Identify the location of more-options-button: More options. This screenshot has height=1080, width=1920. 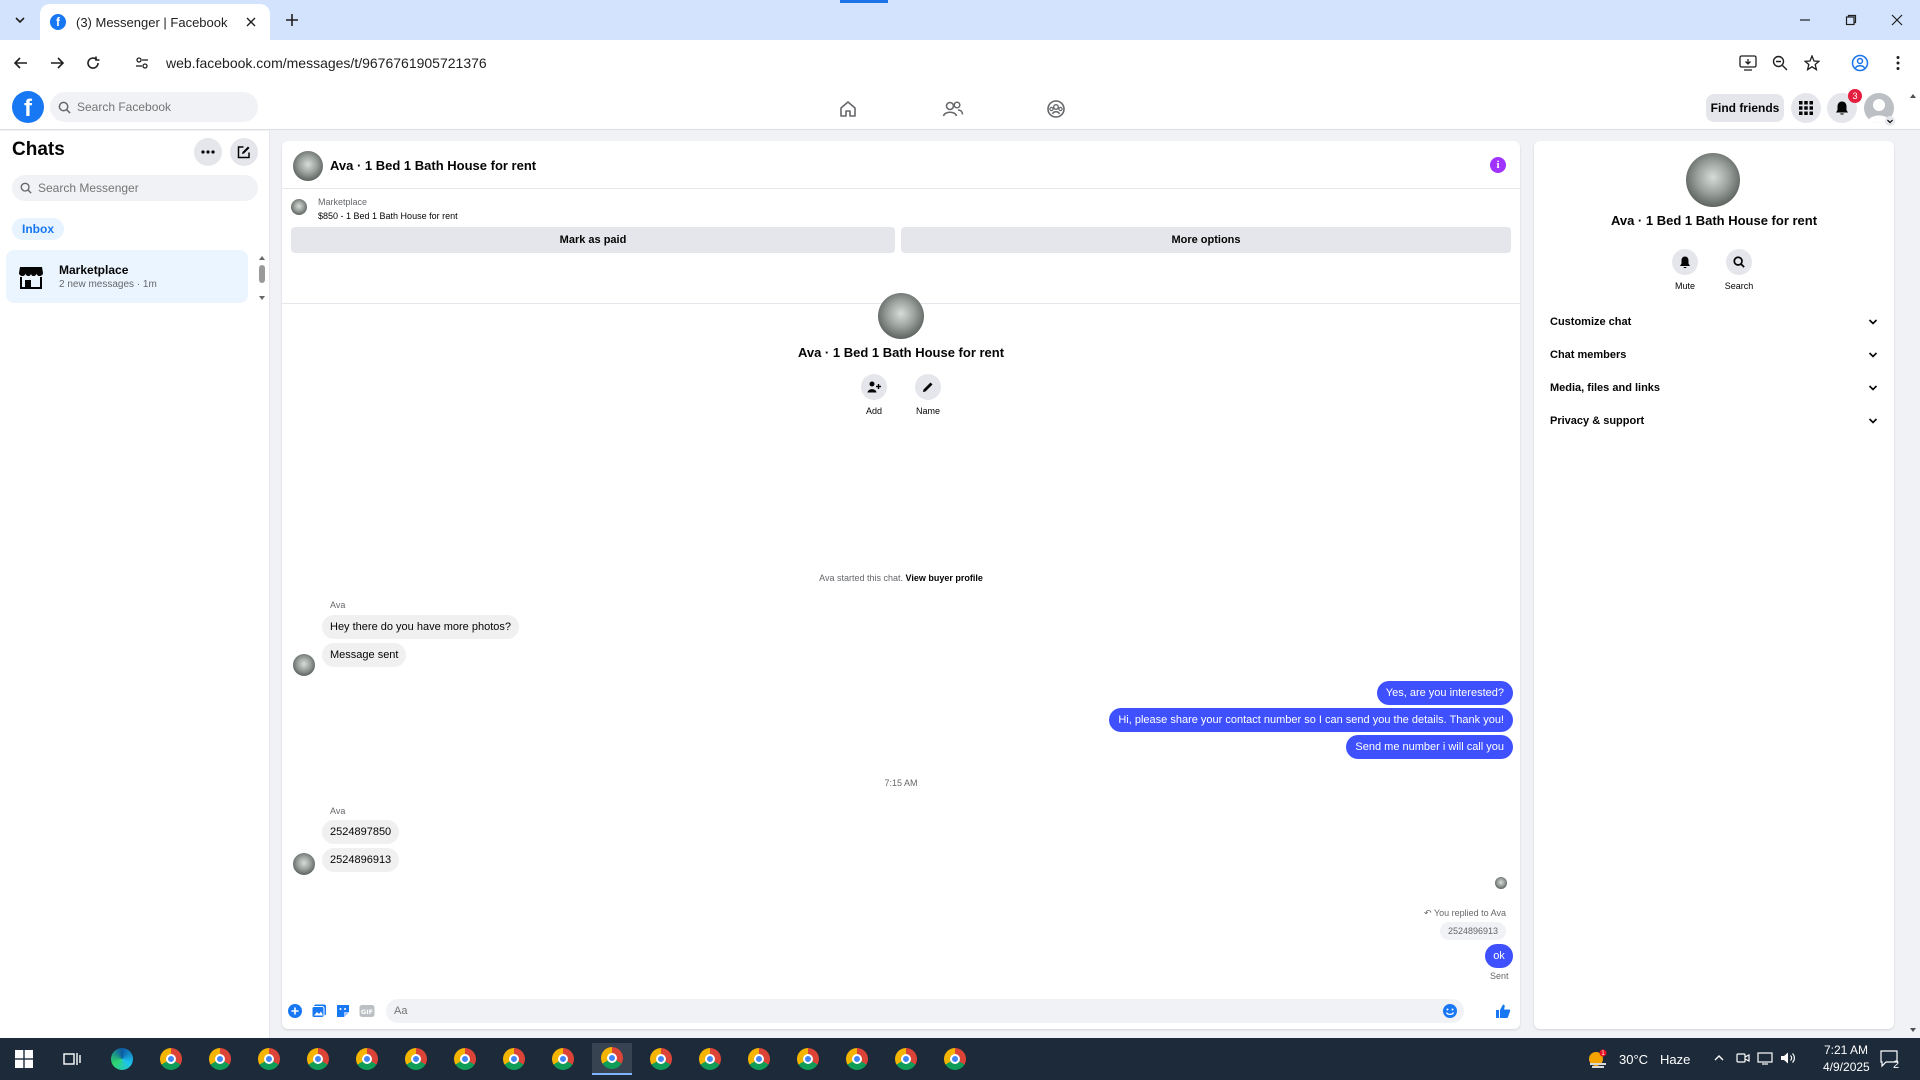
(1206, 240).